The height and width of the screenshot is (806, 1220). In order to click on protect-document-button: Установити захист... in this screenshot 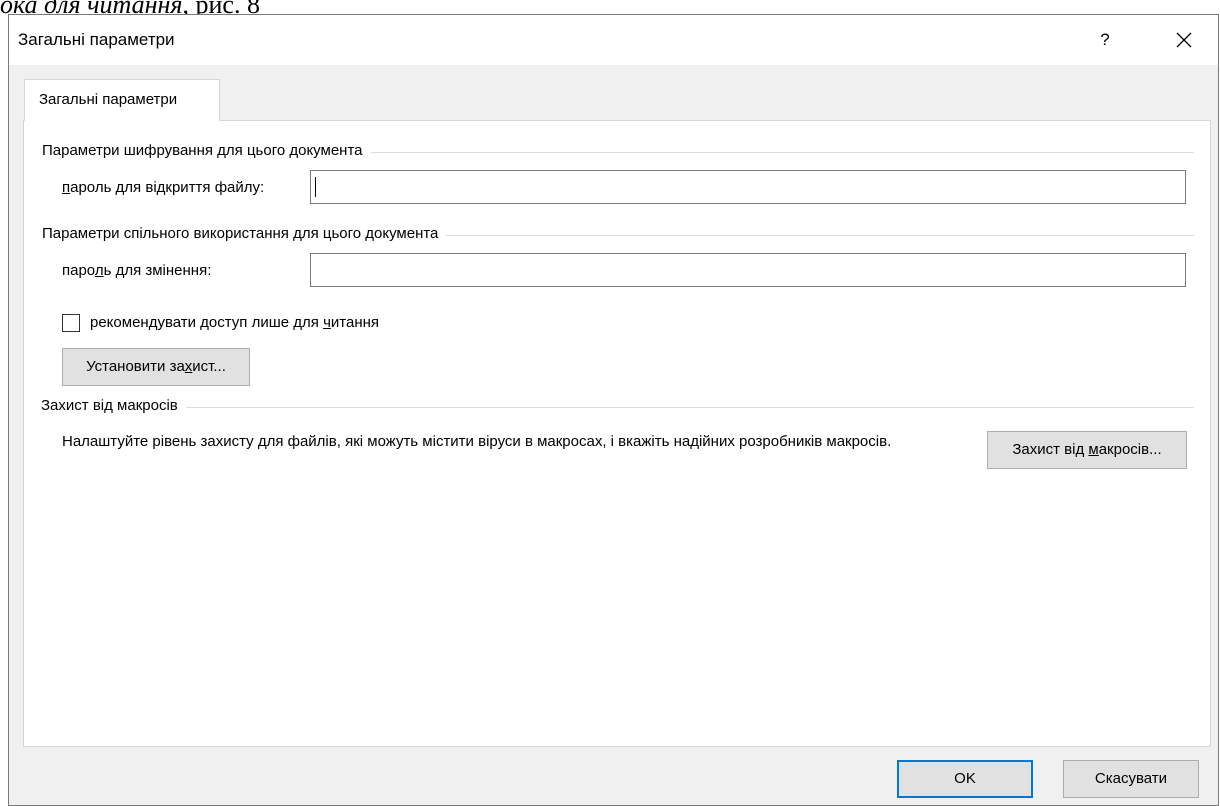, I will do `click(156, 367)`.